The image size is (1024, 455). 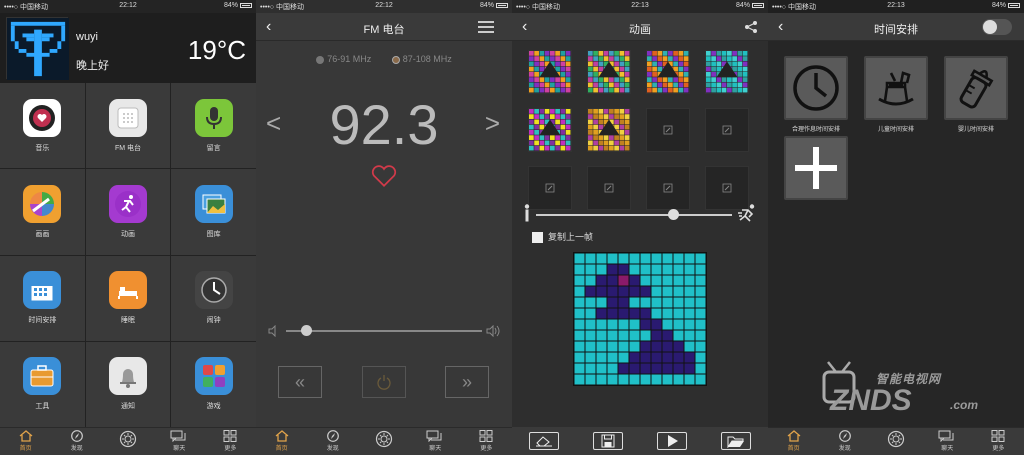 I want to click on running-person-icon, so click(x=746, y=213).